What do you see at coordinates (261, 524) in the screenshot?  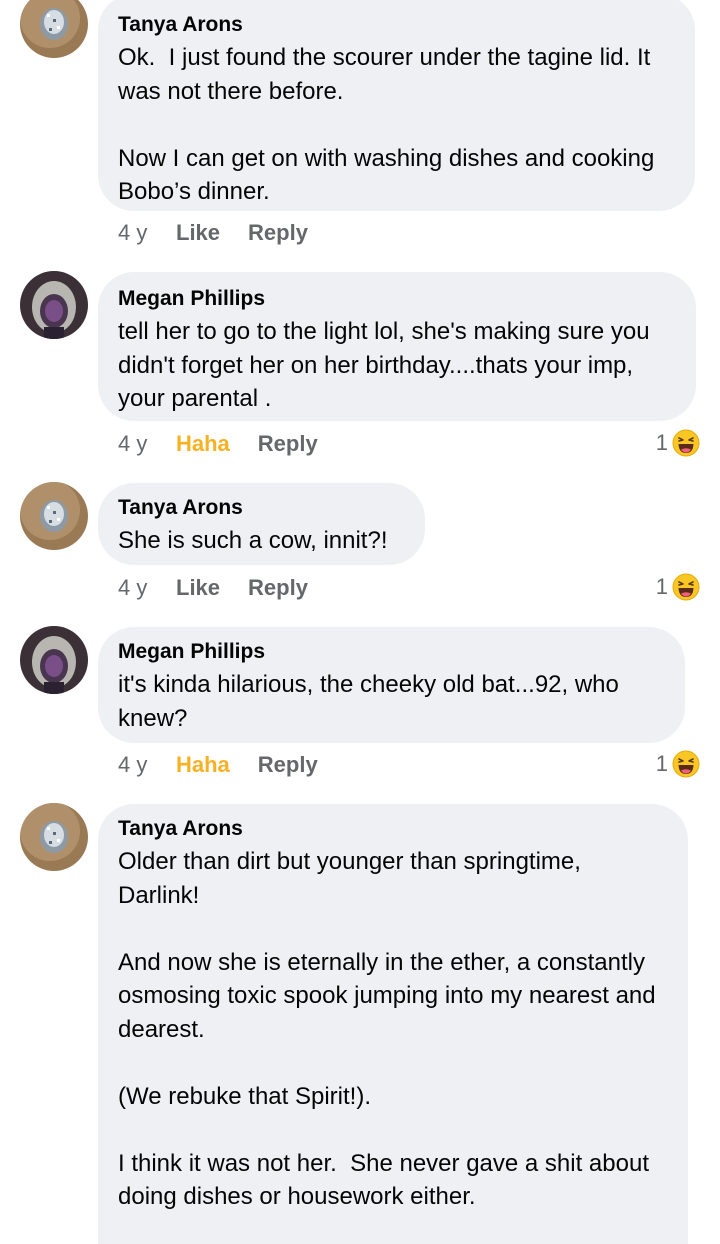 I see `comment-bubble: Tanya Arons She is such a cow, innit?!` at bounding box center [261, 524].